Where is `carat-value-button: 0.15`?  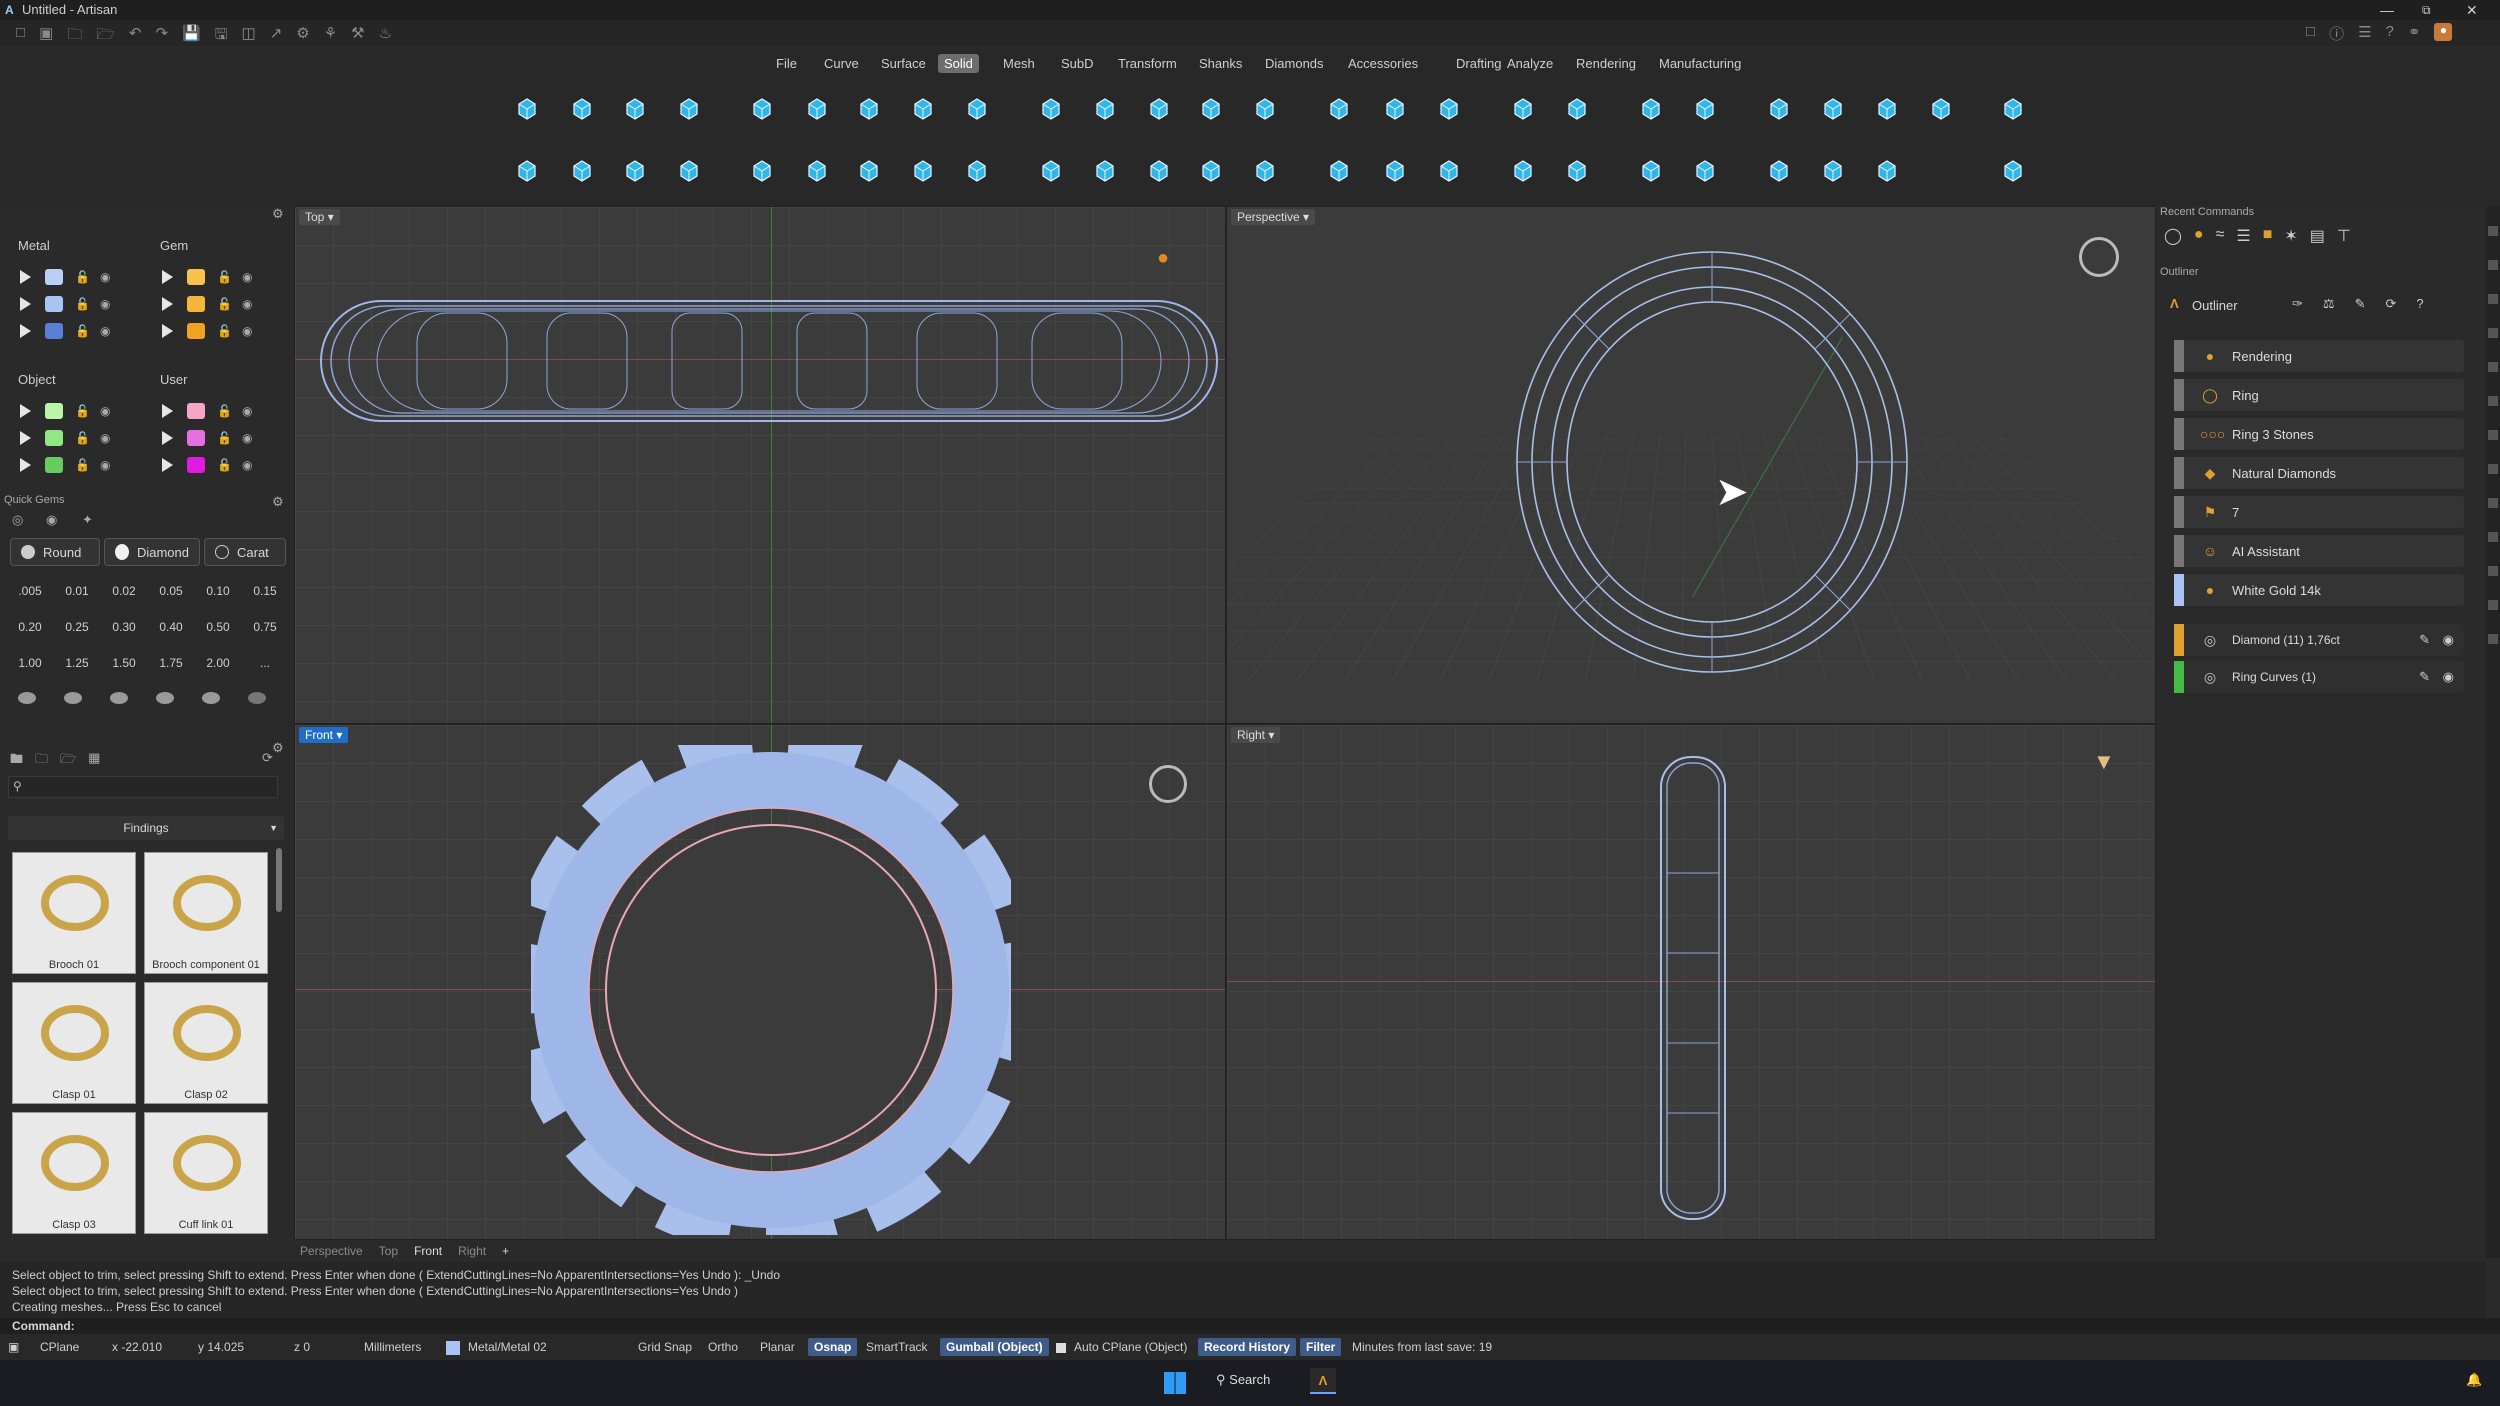 carat-value-button: 0.15 is located at coordinates (265, 591).